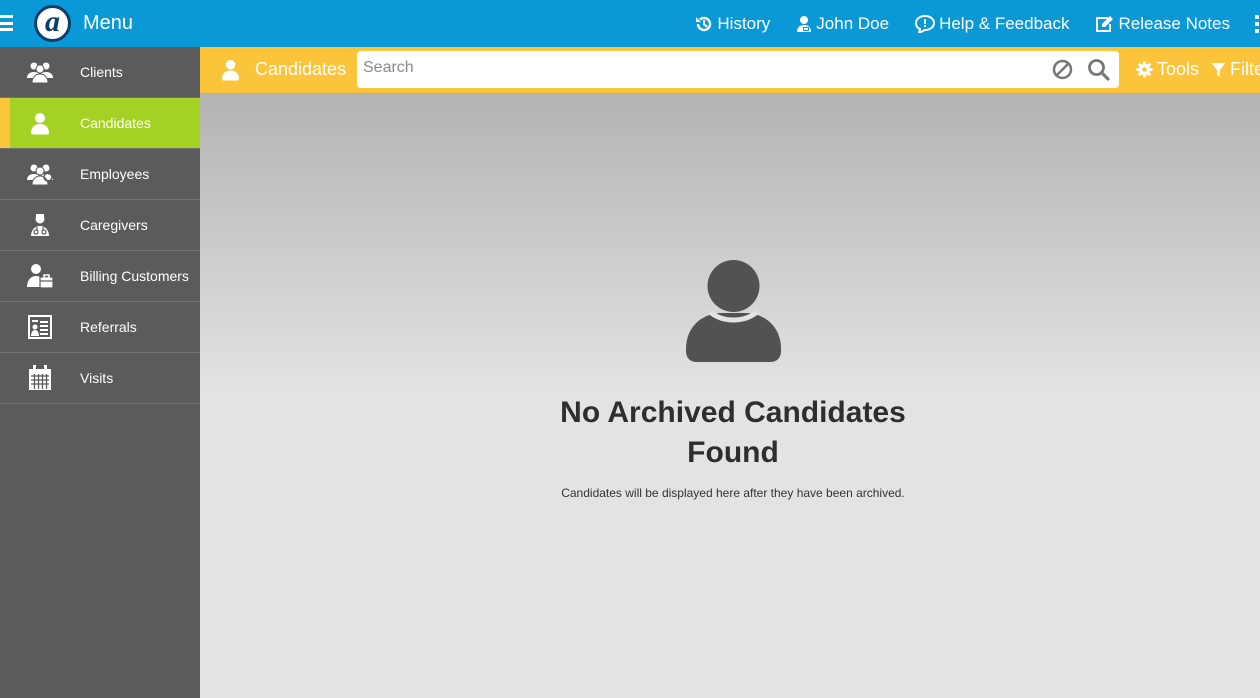  I want to click on sidebar-item-referrals: Referrals, so click(100, 327).